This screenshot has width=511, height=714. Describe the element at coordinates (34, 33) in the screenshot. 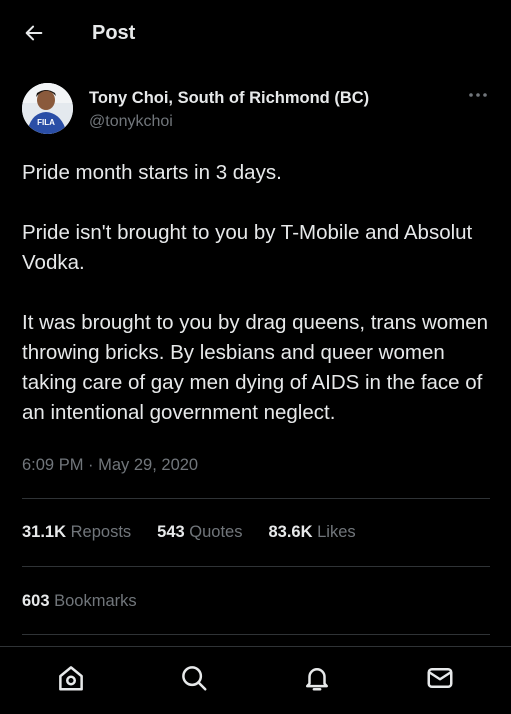

I see `back-arrow-icon` at that location.